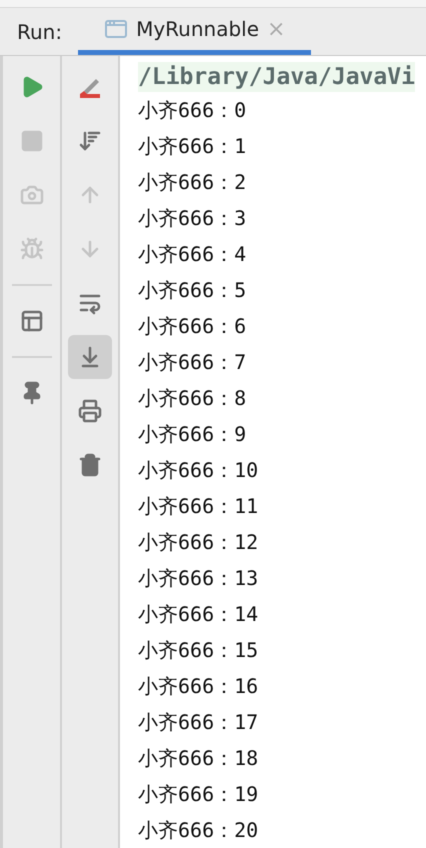 The image size is (426, 848). I want to click on console-line: 小齐666：19, so click(198, 794).